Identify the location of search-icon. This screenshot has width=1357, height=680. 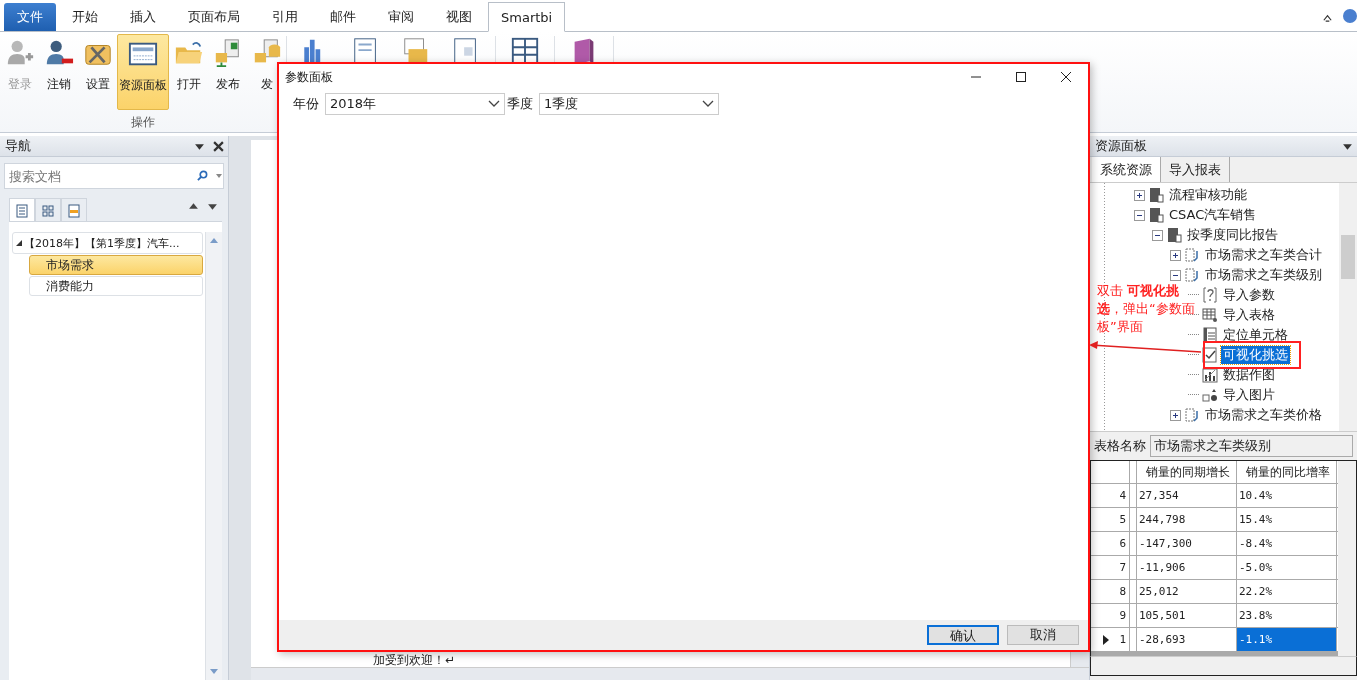
(202, 175).